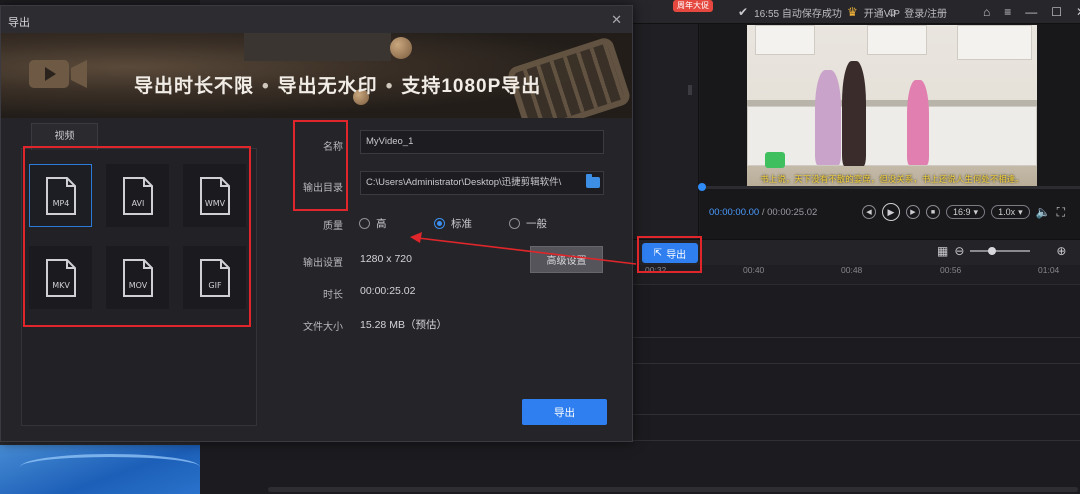  I want to click on highlight-fields-box, so click(320, 165).